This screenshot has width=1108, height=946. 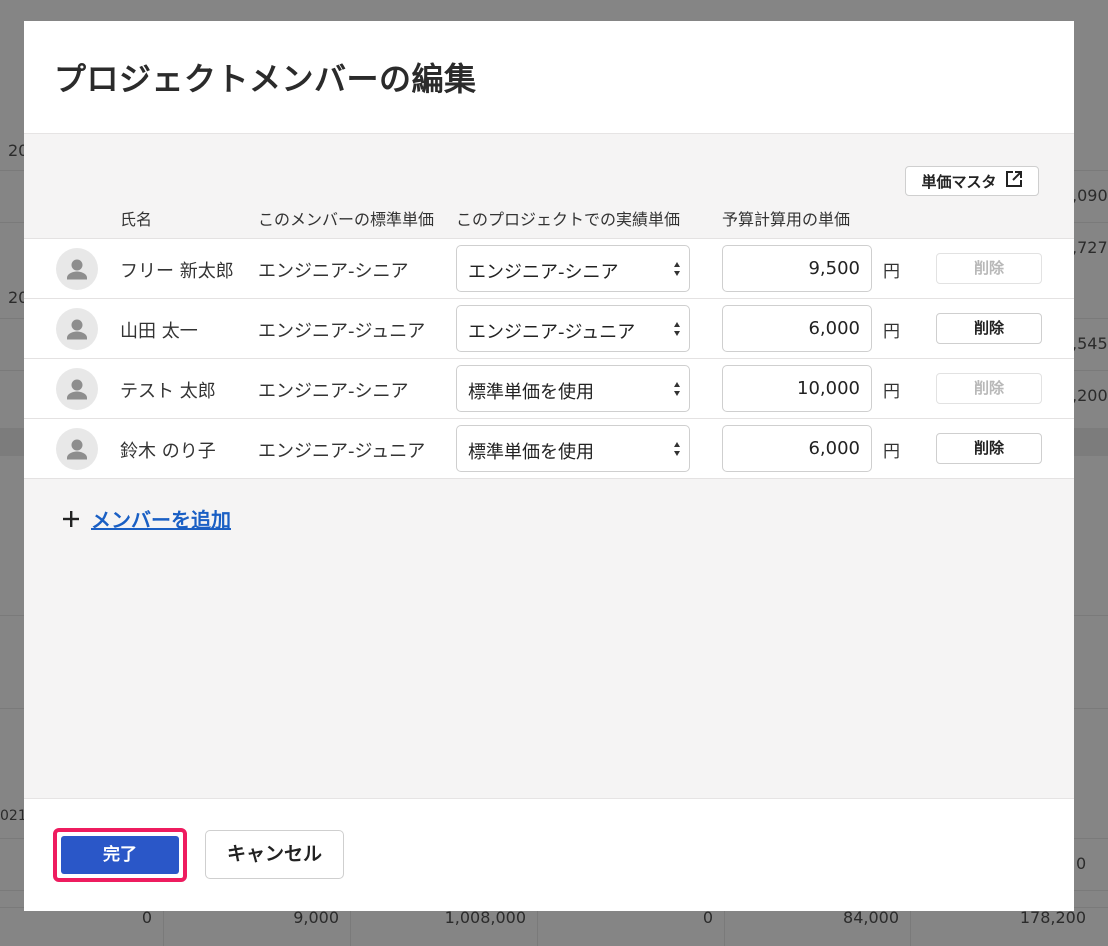 I want to click on budget-rate-input: 10,000, so click(x=797, y=388).